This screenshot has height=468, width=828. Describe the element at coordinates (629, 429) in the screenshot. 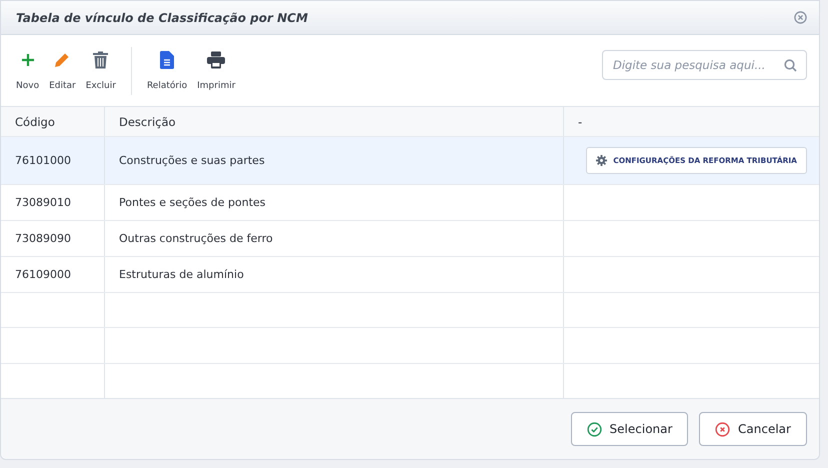

I see `confirm-button: Selecionar` at that location.